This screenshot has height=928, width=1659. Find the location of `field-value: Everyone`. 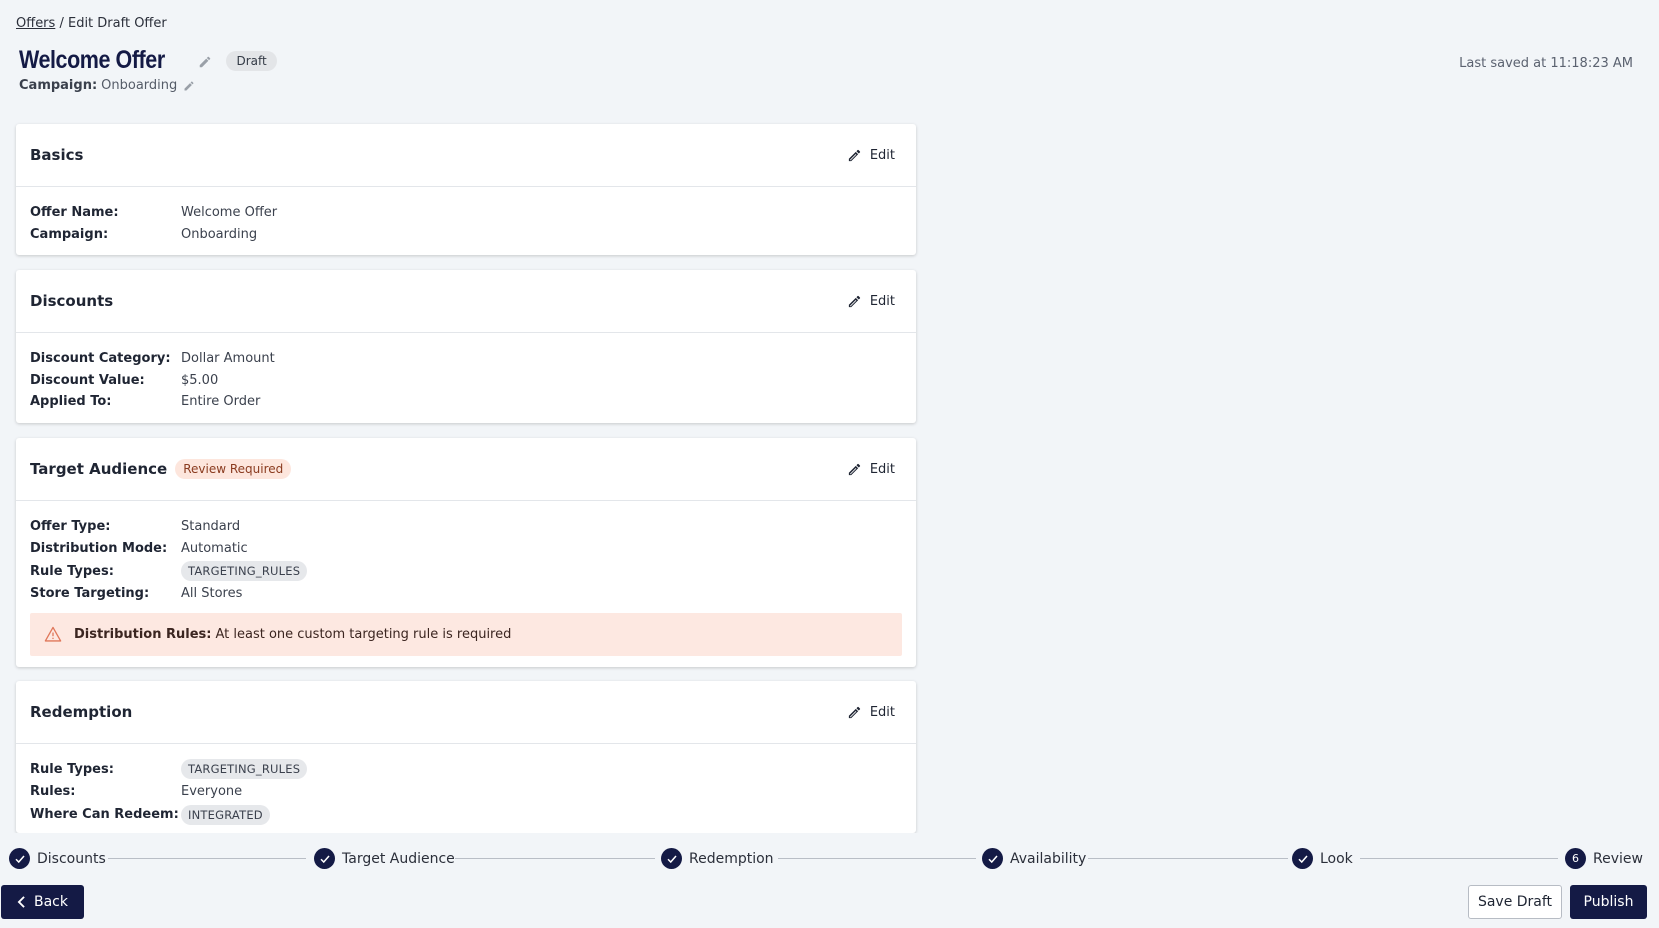

field-value: Everyone is located at coordinates (212, 792).